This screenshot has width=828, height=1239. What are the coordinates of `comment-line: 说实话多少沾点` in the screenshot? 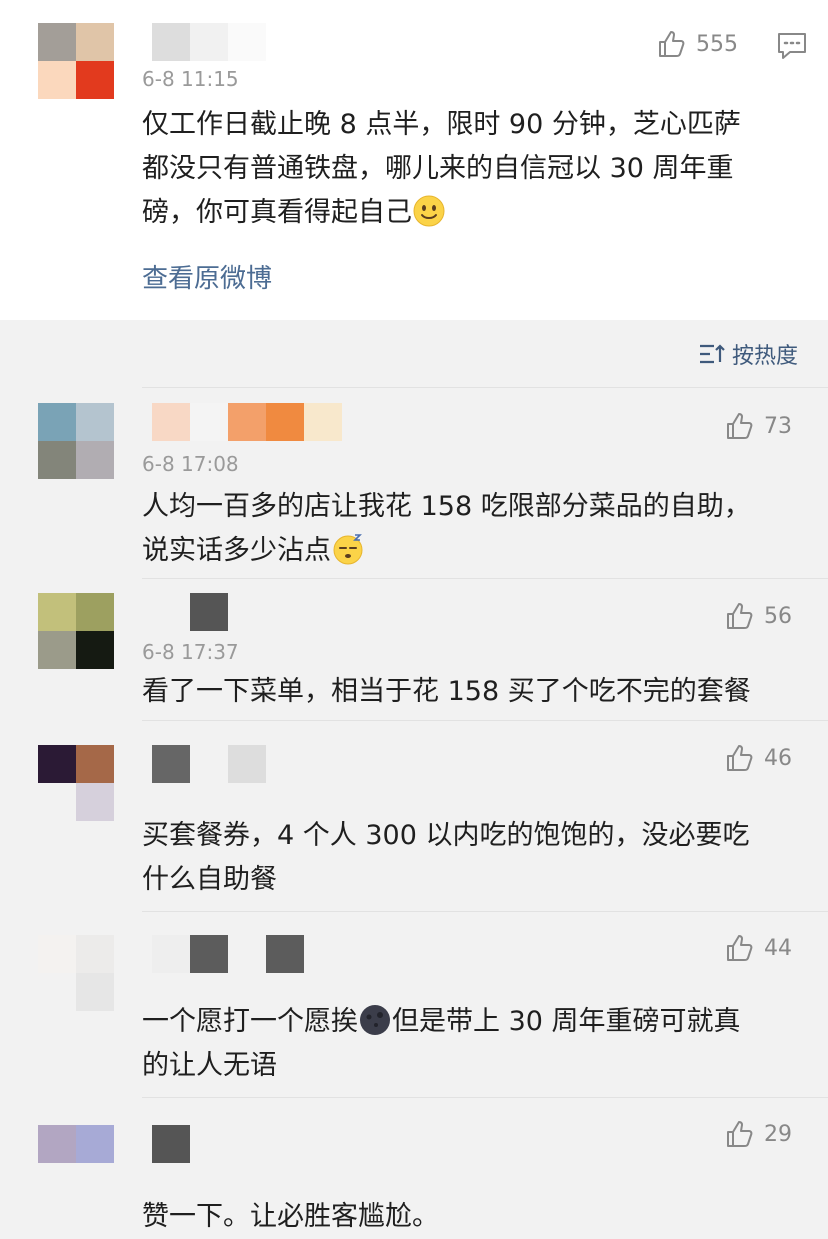 It's located at (477, 551).